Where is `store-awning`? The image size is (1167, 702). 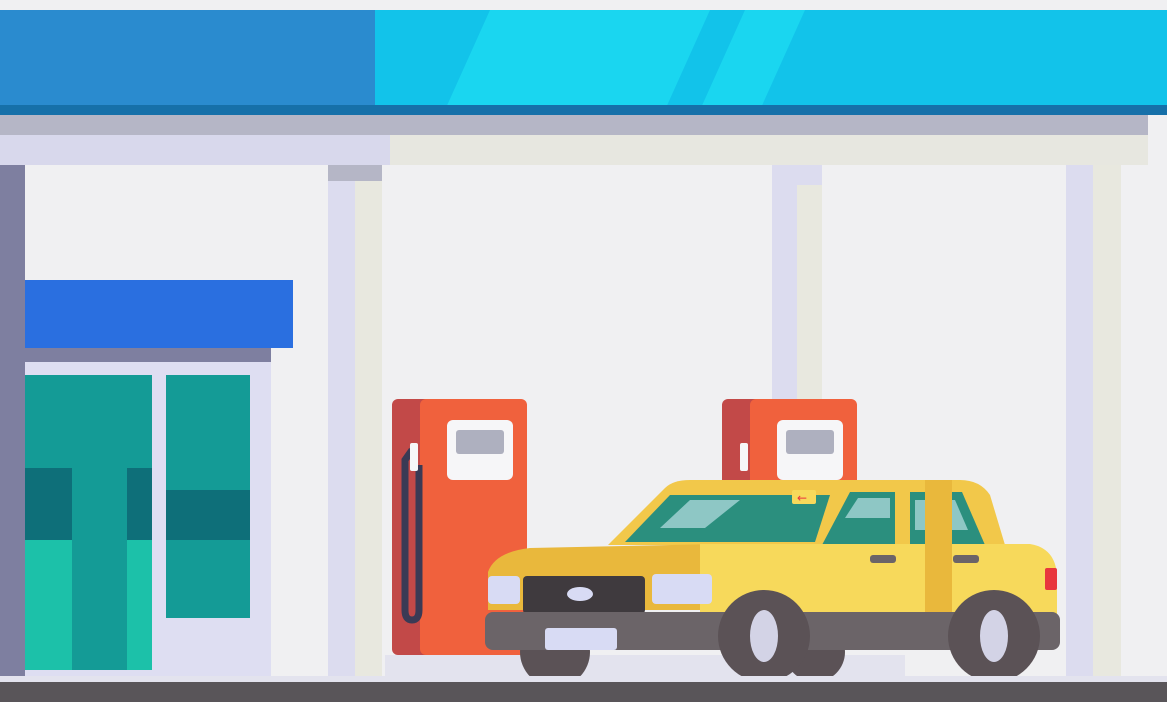 store-awning is located at coordinates (159, 314).